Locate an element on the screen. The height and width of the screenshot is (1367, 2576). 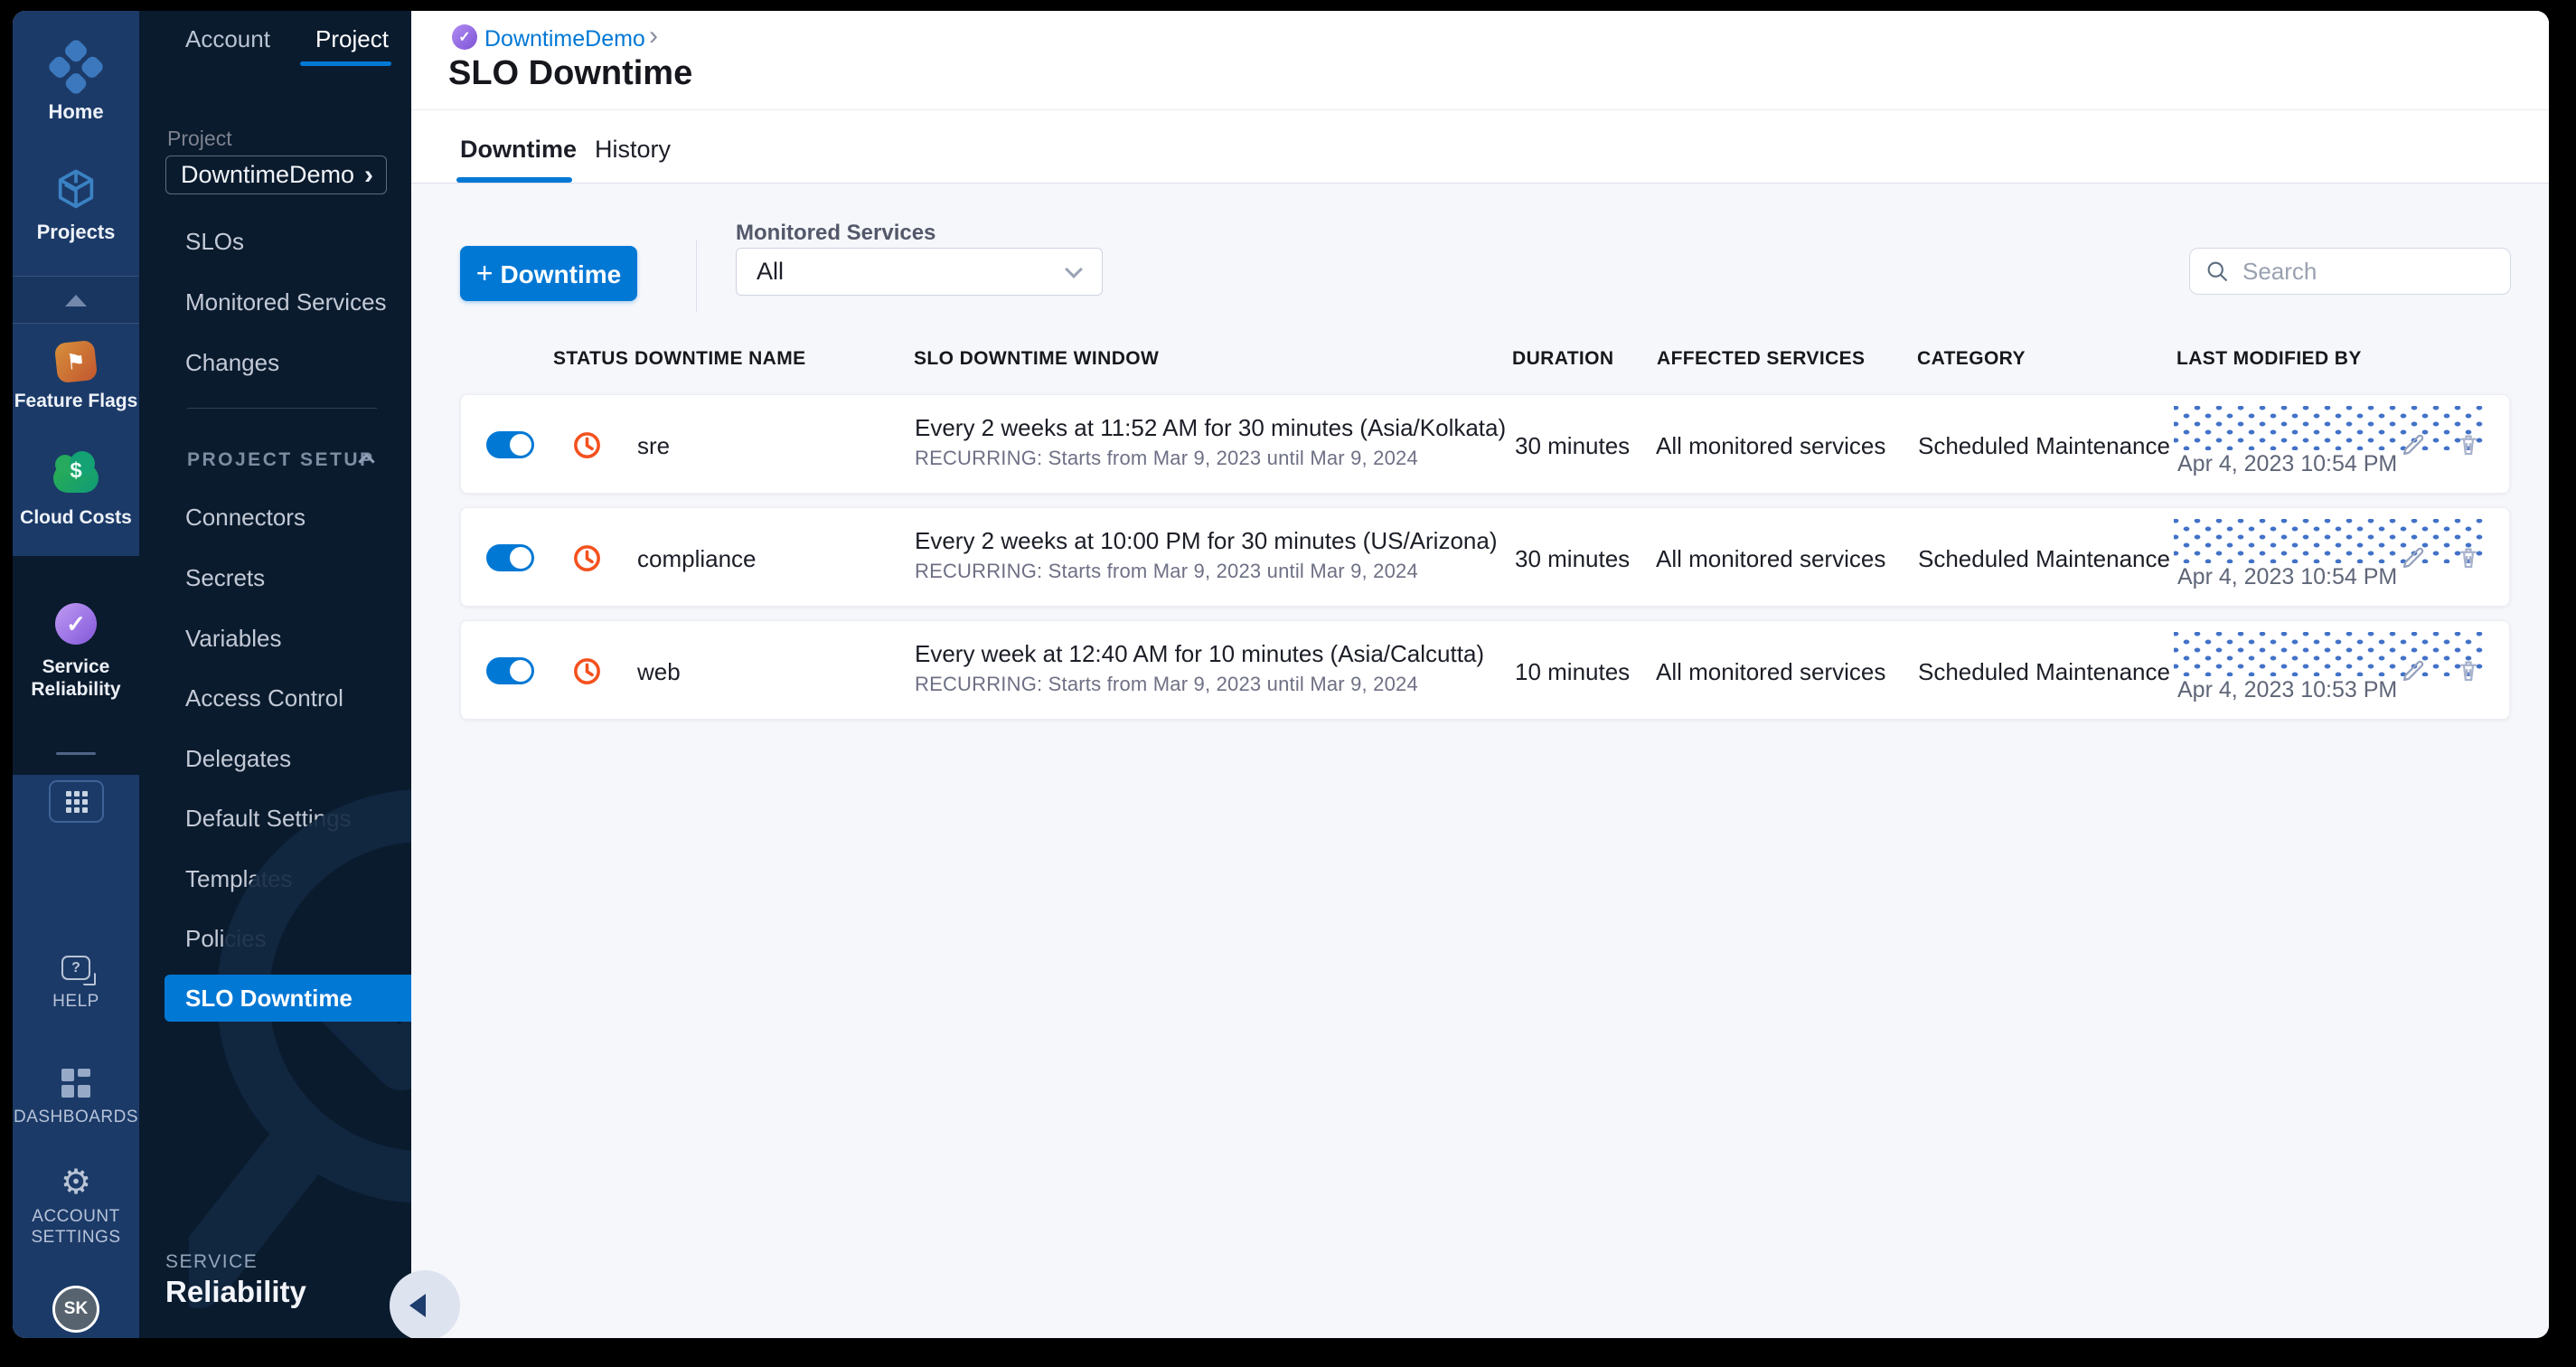
column-header: AFFECTED SERVICES is located at coordinates (1761, 358).